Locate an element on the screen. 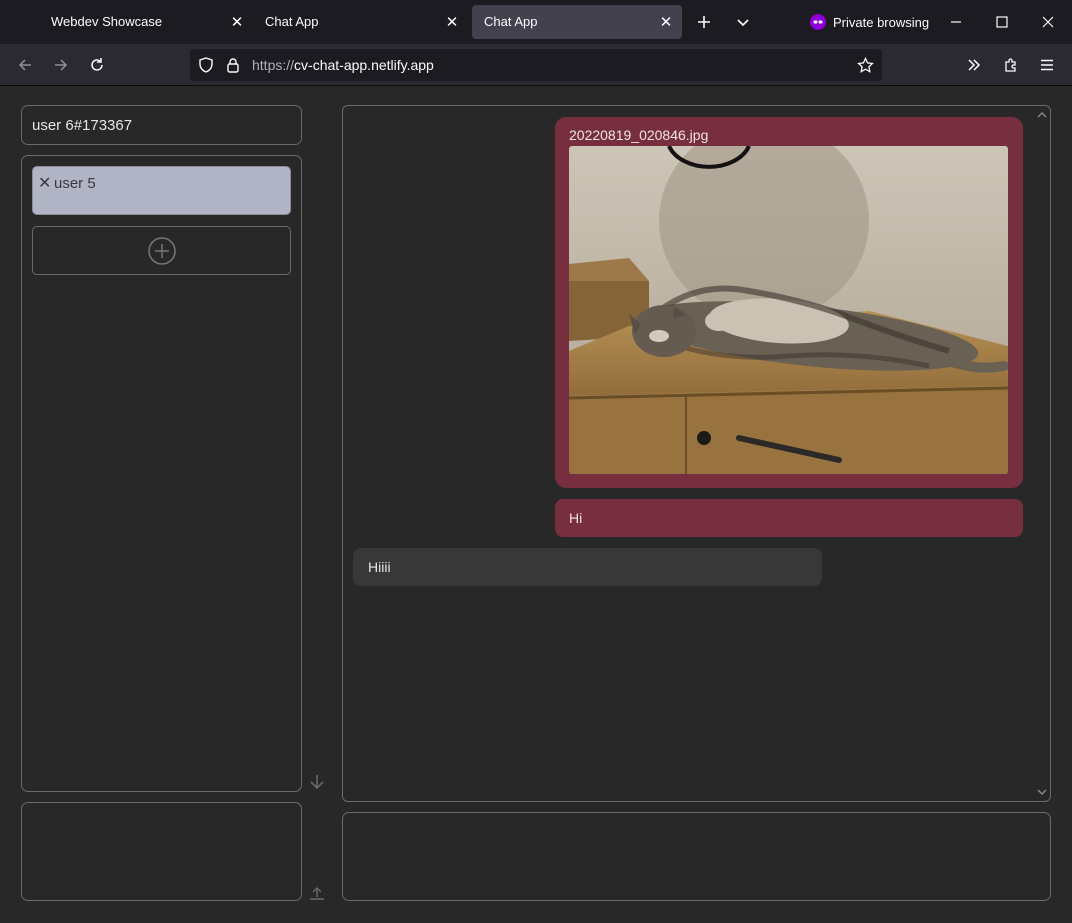  upload-icon is located at coordinates (317, 893).